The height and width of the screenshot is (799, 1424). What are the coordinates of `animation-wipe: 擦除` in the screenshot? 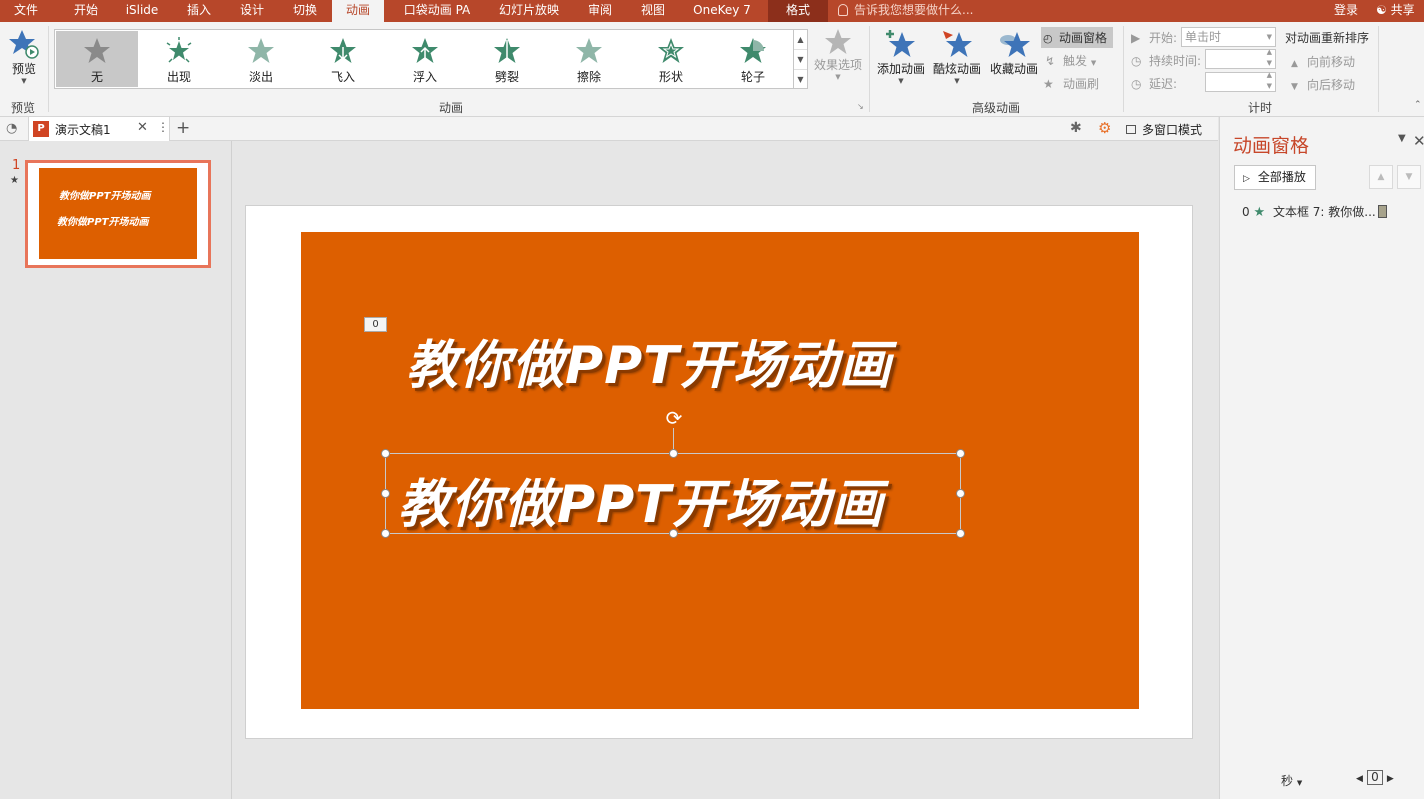 It's located at (589, 59).